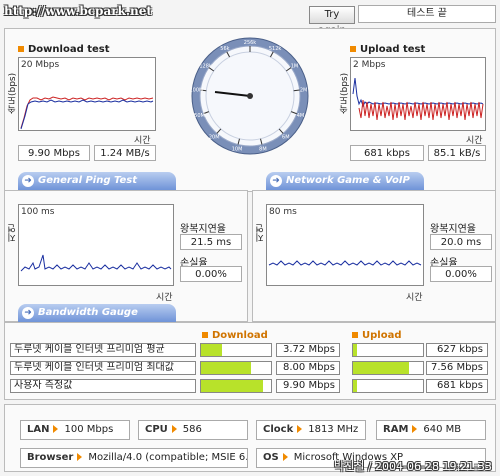 This screenshot has height=476, width=500. I want to click on bw-row-label: 두루넷 케이블 인터넷 프리미엄 평균, so click(103, 350).